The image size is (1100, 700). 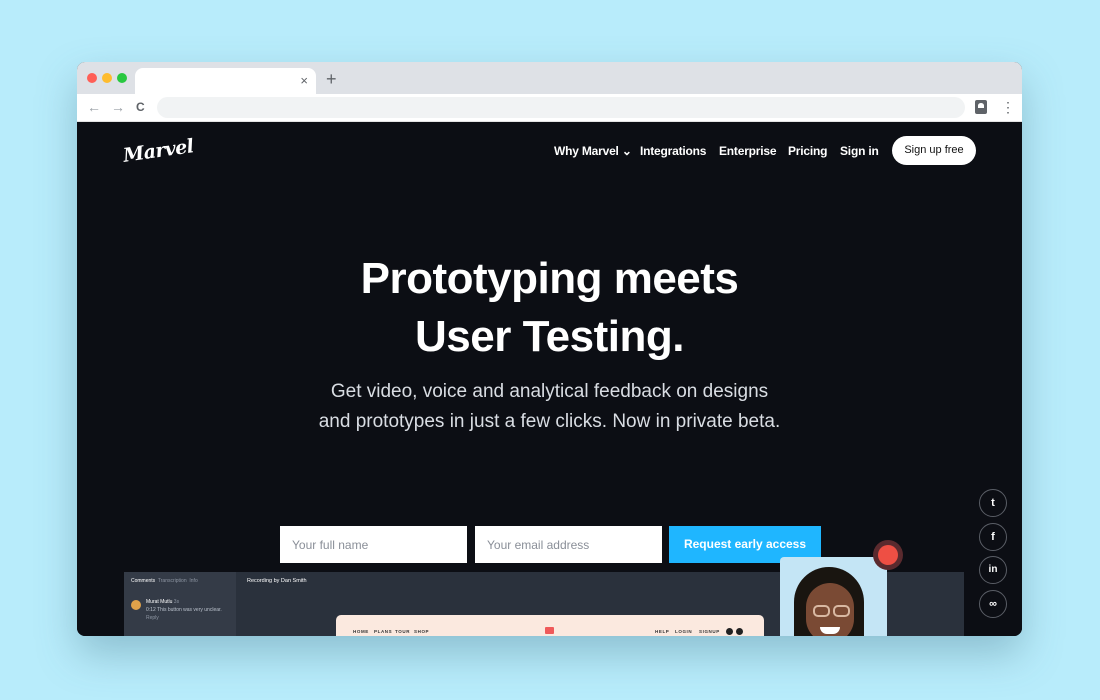 What do you see at coordinates (94, 107) in the screenshot?
I see `back-icon: ←` at bounding box center [94, 107].